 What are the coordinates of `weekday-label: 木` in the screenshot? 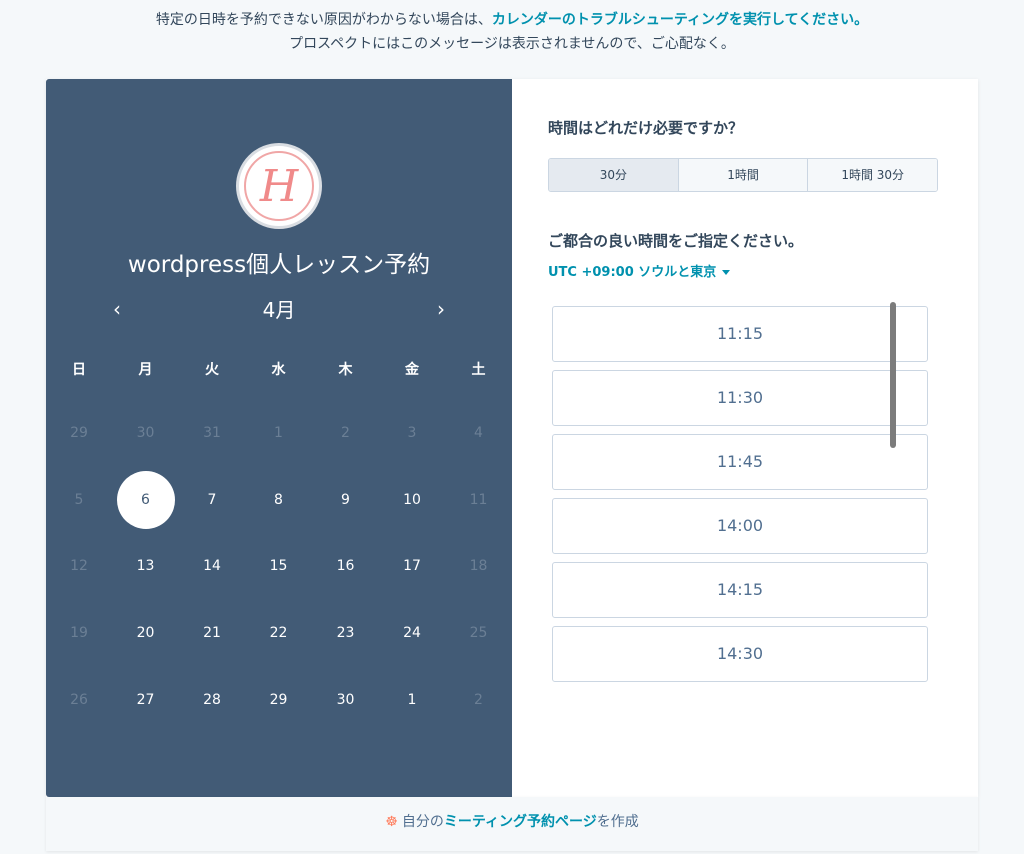 It's located at (345, 370).